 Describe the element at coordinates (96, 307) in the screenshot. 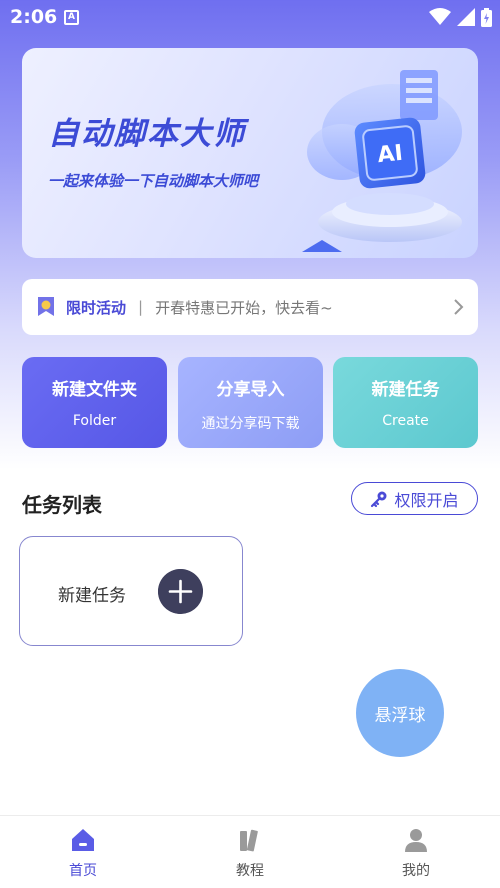

I see `activity-title: 限时活动` at that location.